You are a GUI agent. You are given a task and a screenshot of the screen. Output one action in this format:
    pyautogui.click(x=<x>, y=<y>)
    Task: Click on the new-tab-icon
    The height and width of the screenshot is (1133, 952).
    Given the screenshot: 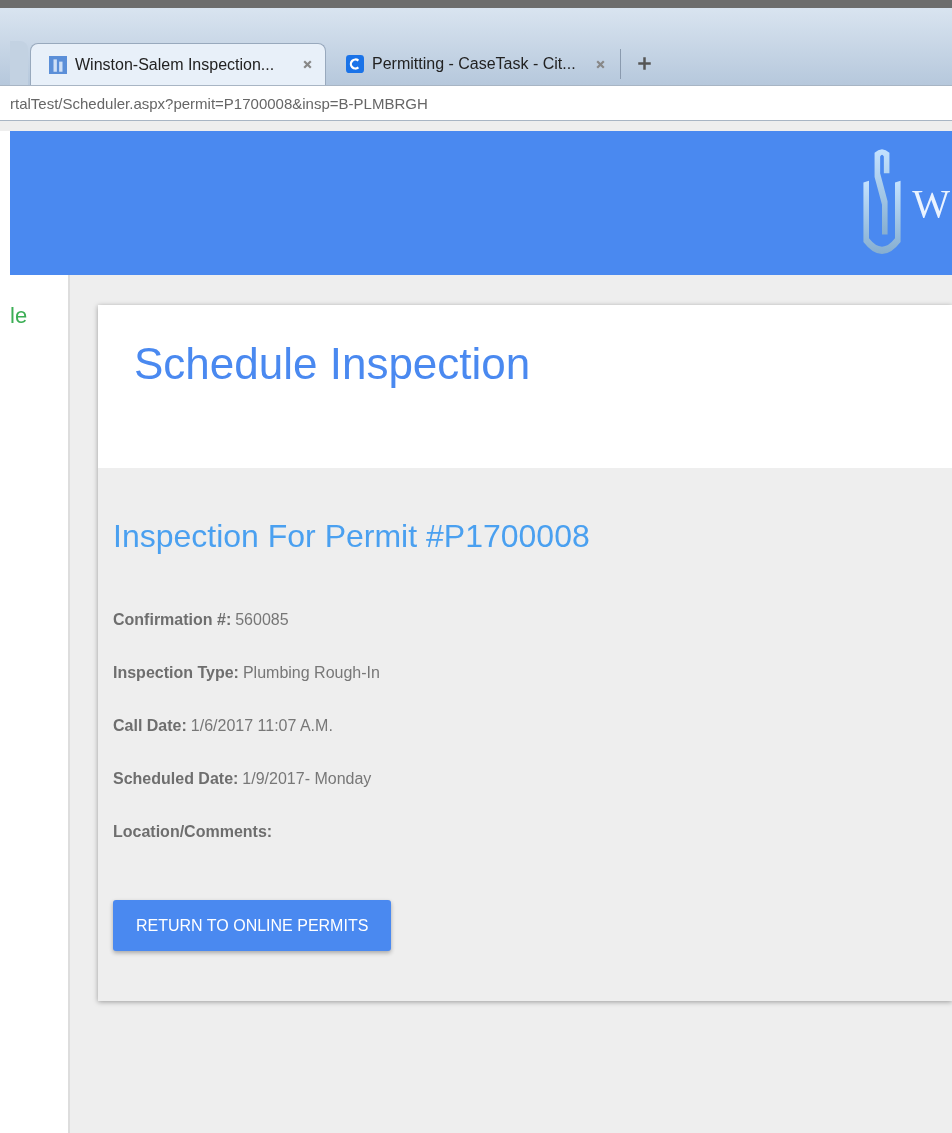 What is the action you would take?
    pyautogui.click(x=644, y=63)
    